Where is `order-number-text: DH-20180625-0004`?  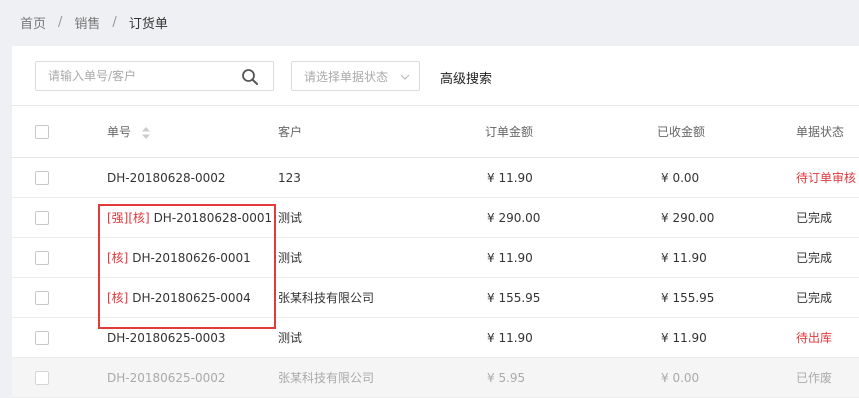
order-number-text: DH-20180625-0004 is located at coordinates (191, 298).